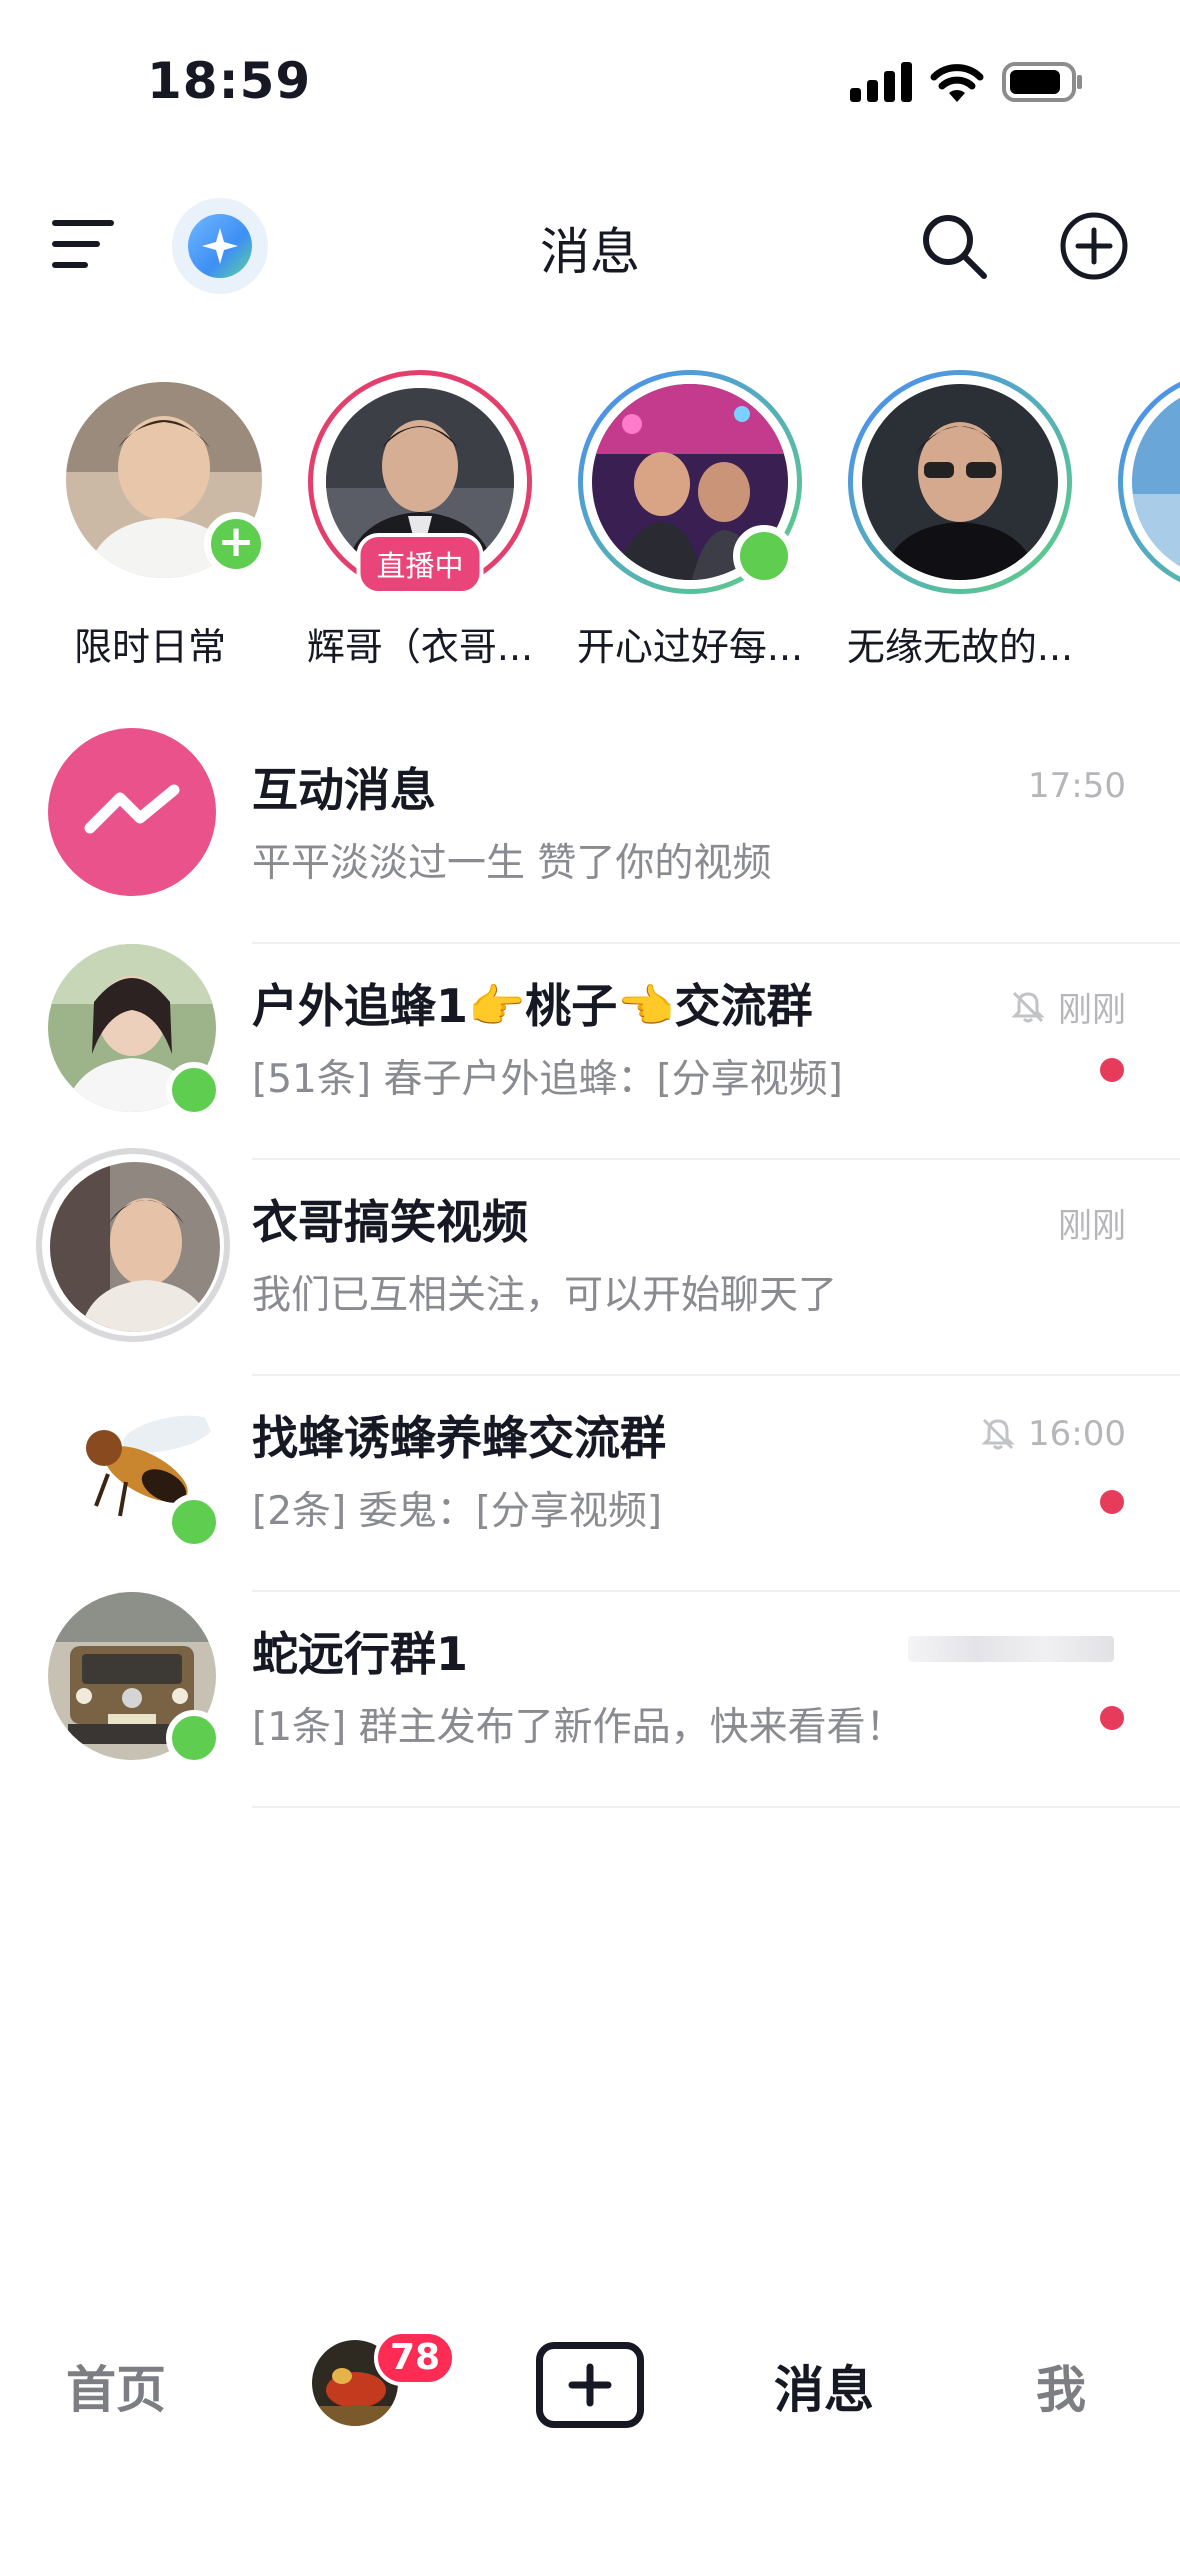 Image resolution: width=1180 pixels, height=2556 pixels. I want to click on header: 消息, so click(590, 245).